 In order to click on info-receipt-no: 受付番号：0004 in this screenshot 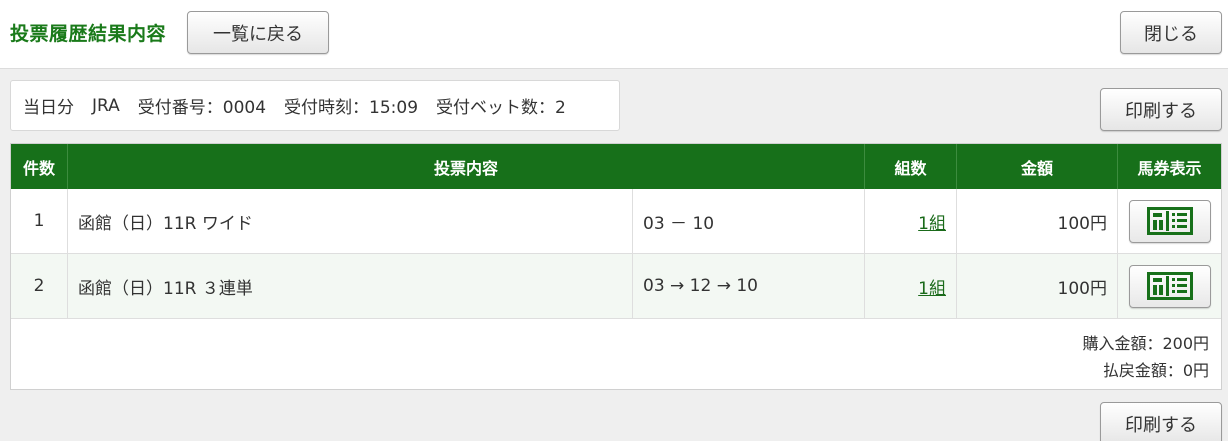, I will do `click(202, 108)`.